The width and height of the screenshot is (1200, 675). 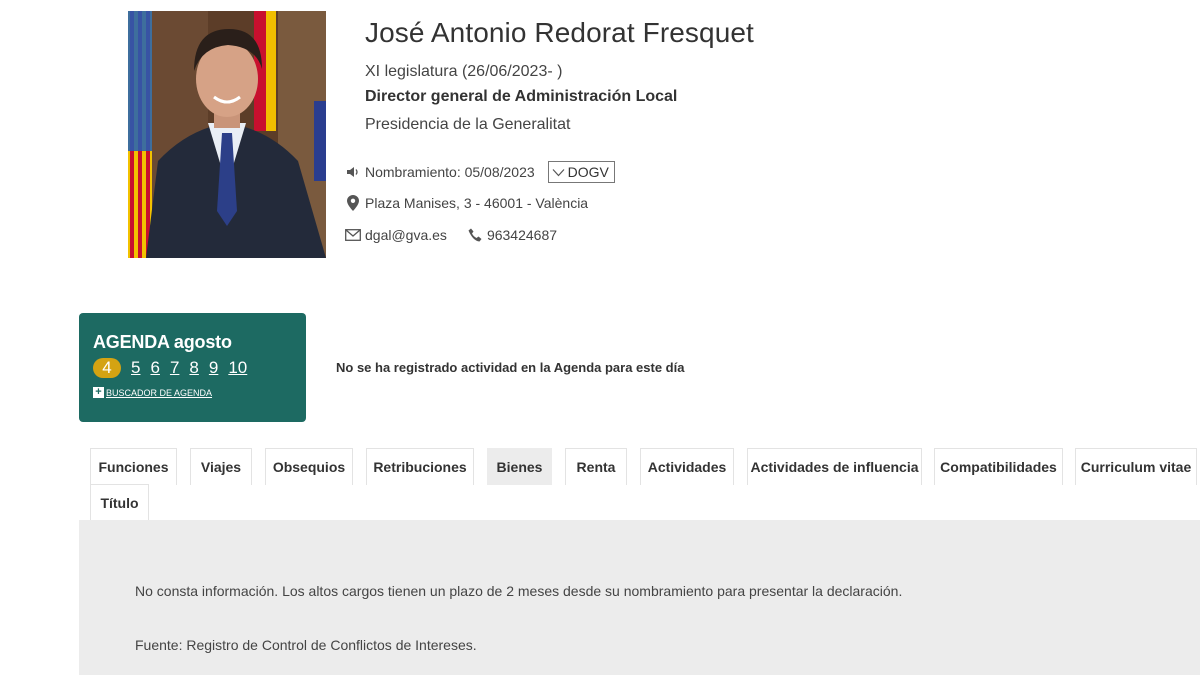 I want to click on plus-icon: +, so click(x=98, y=392).